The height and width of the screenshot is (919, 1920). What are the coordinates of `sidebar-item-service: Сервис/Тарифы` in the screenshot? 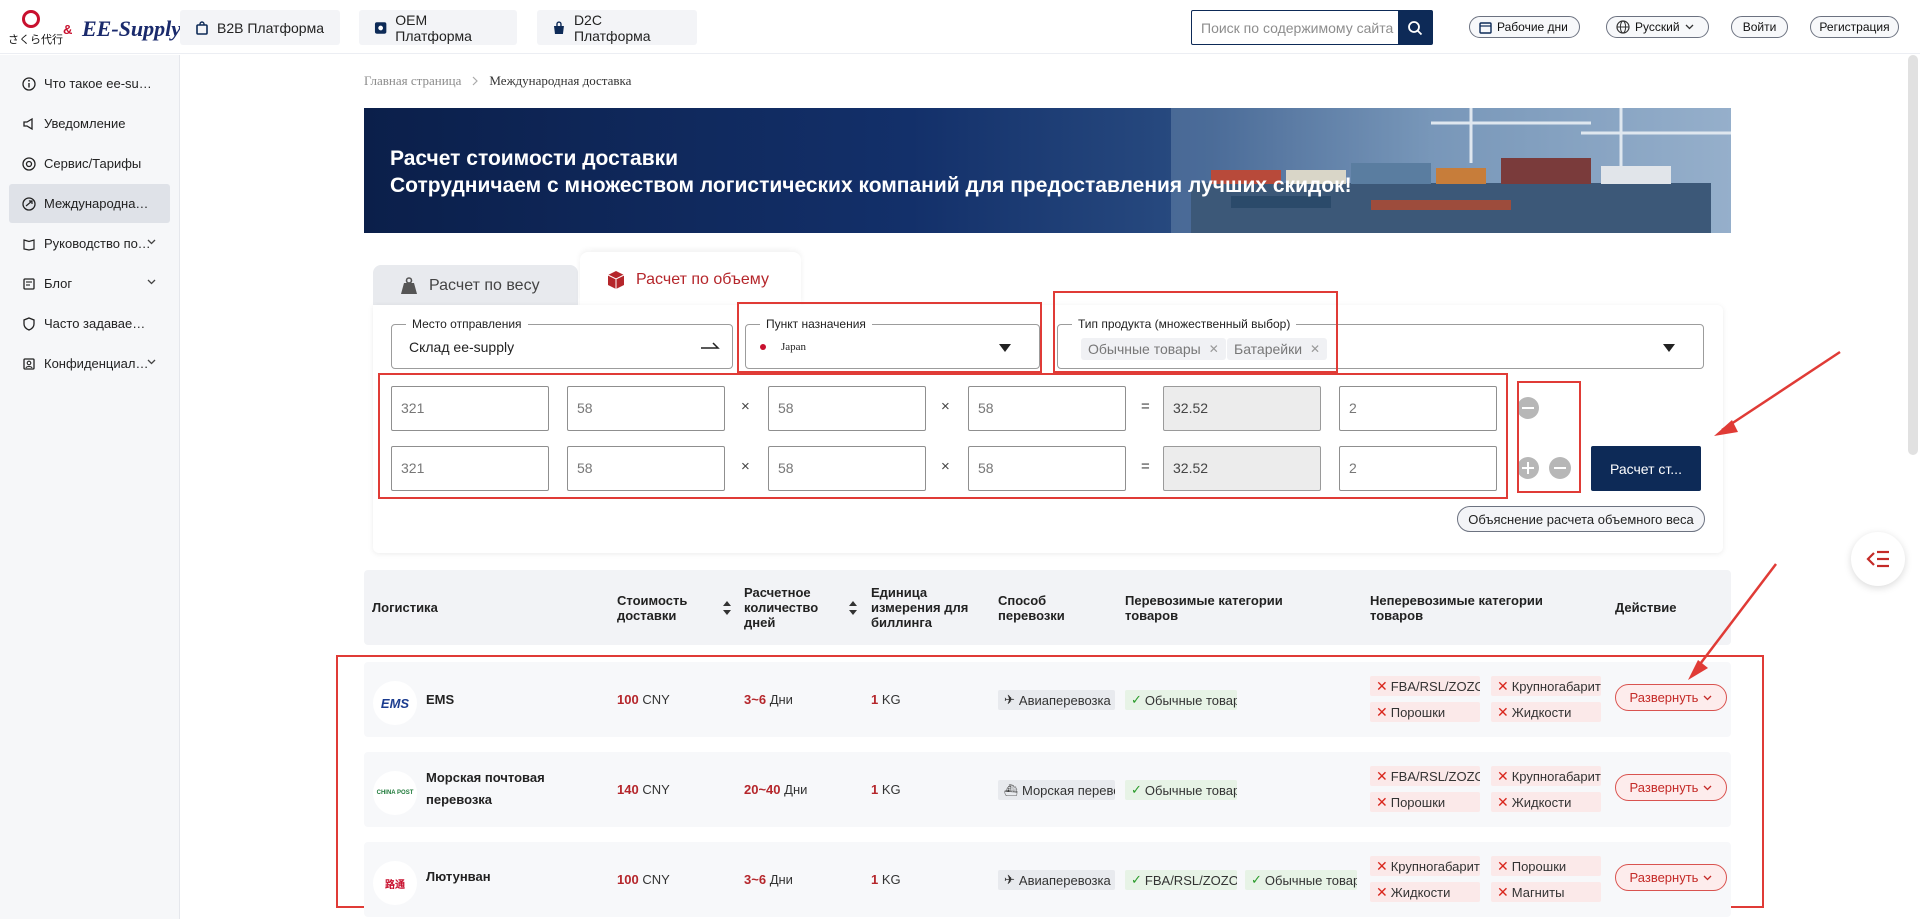 It's located at (89, 163).